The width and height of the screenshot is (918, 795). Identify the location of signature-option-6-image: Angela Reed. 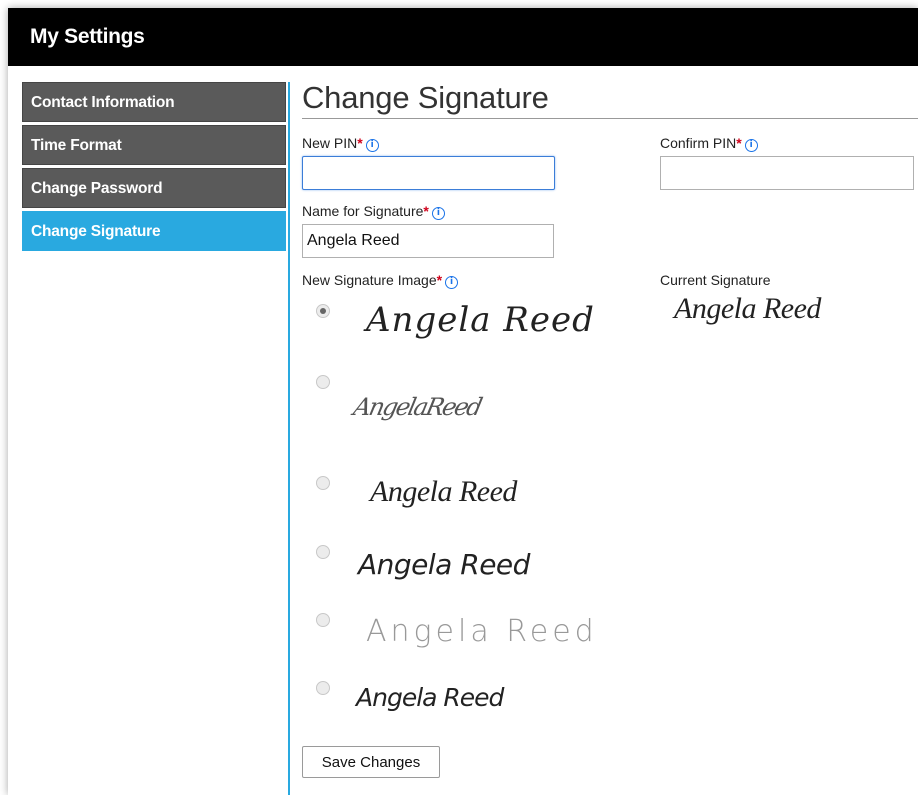
(430, 697).